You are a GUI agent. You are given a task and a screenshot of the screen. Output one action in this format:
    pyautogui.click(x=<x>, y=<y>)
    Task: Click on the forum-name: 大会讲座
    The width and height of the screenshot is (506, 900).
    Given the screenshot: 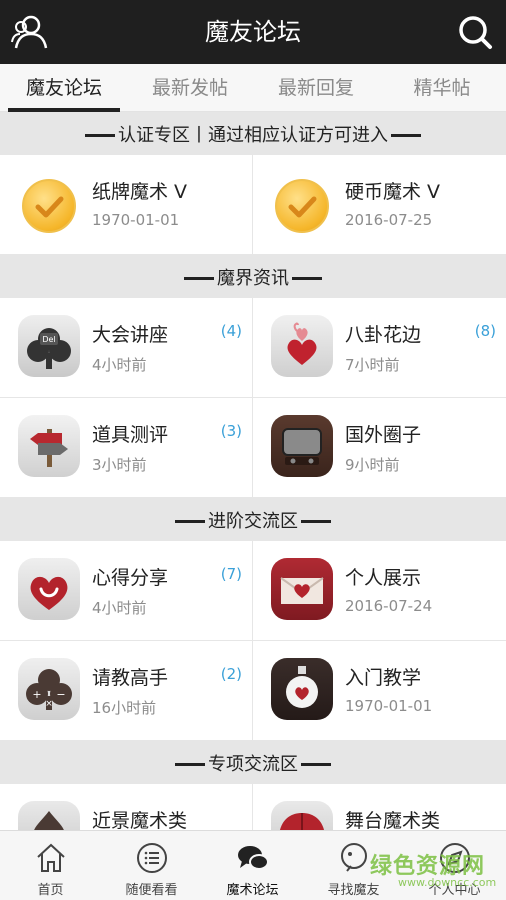 What is the action you would take?
    pyautogui.click(x=130, y=335)
    